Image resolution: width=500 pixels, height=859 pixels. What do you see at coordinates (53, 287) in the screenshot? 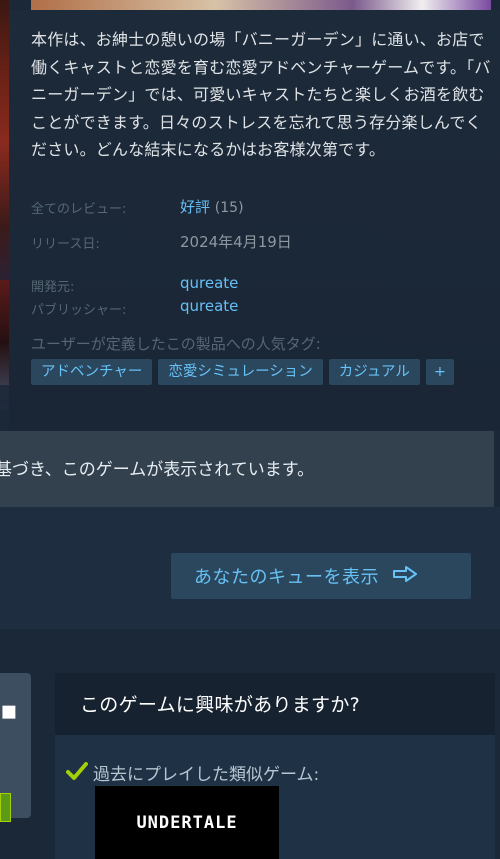
I see `developer-label: 開発元:` at bounding box center [53, 287].